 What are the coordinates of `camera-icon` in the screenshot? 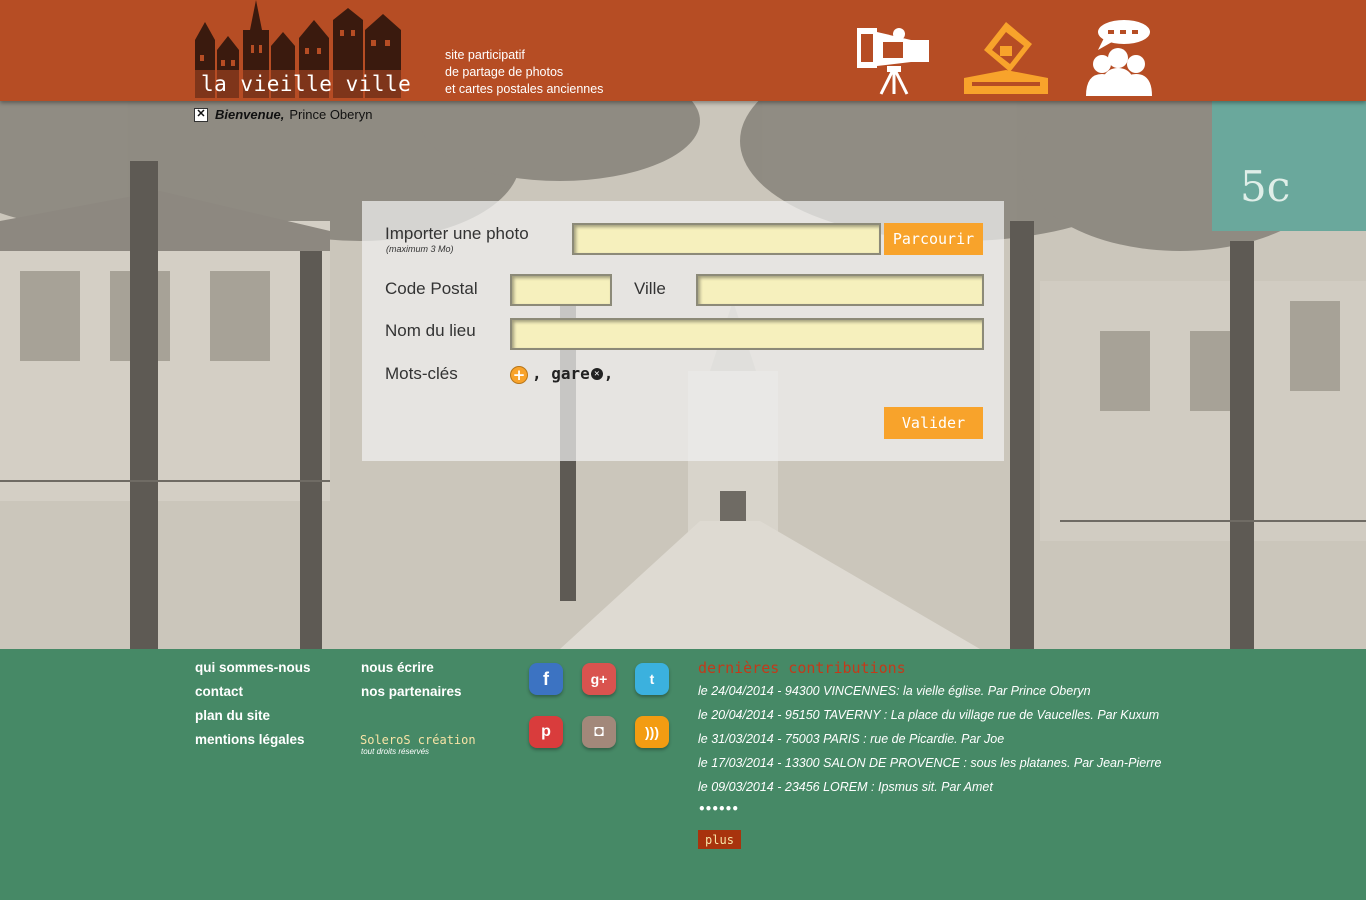 It's located at (894, 58).